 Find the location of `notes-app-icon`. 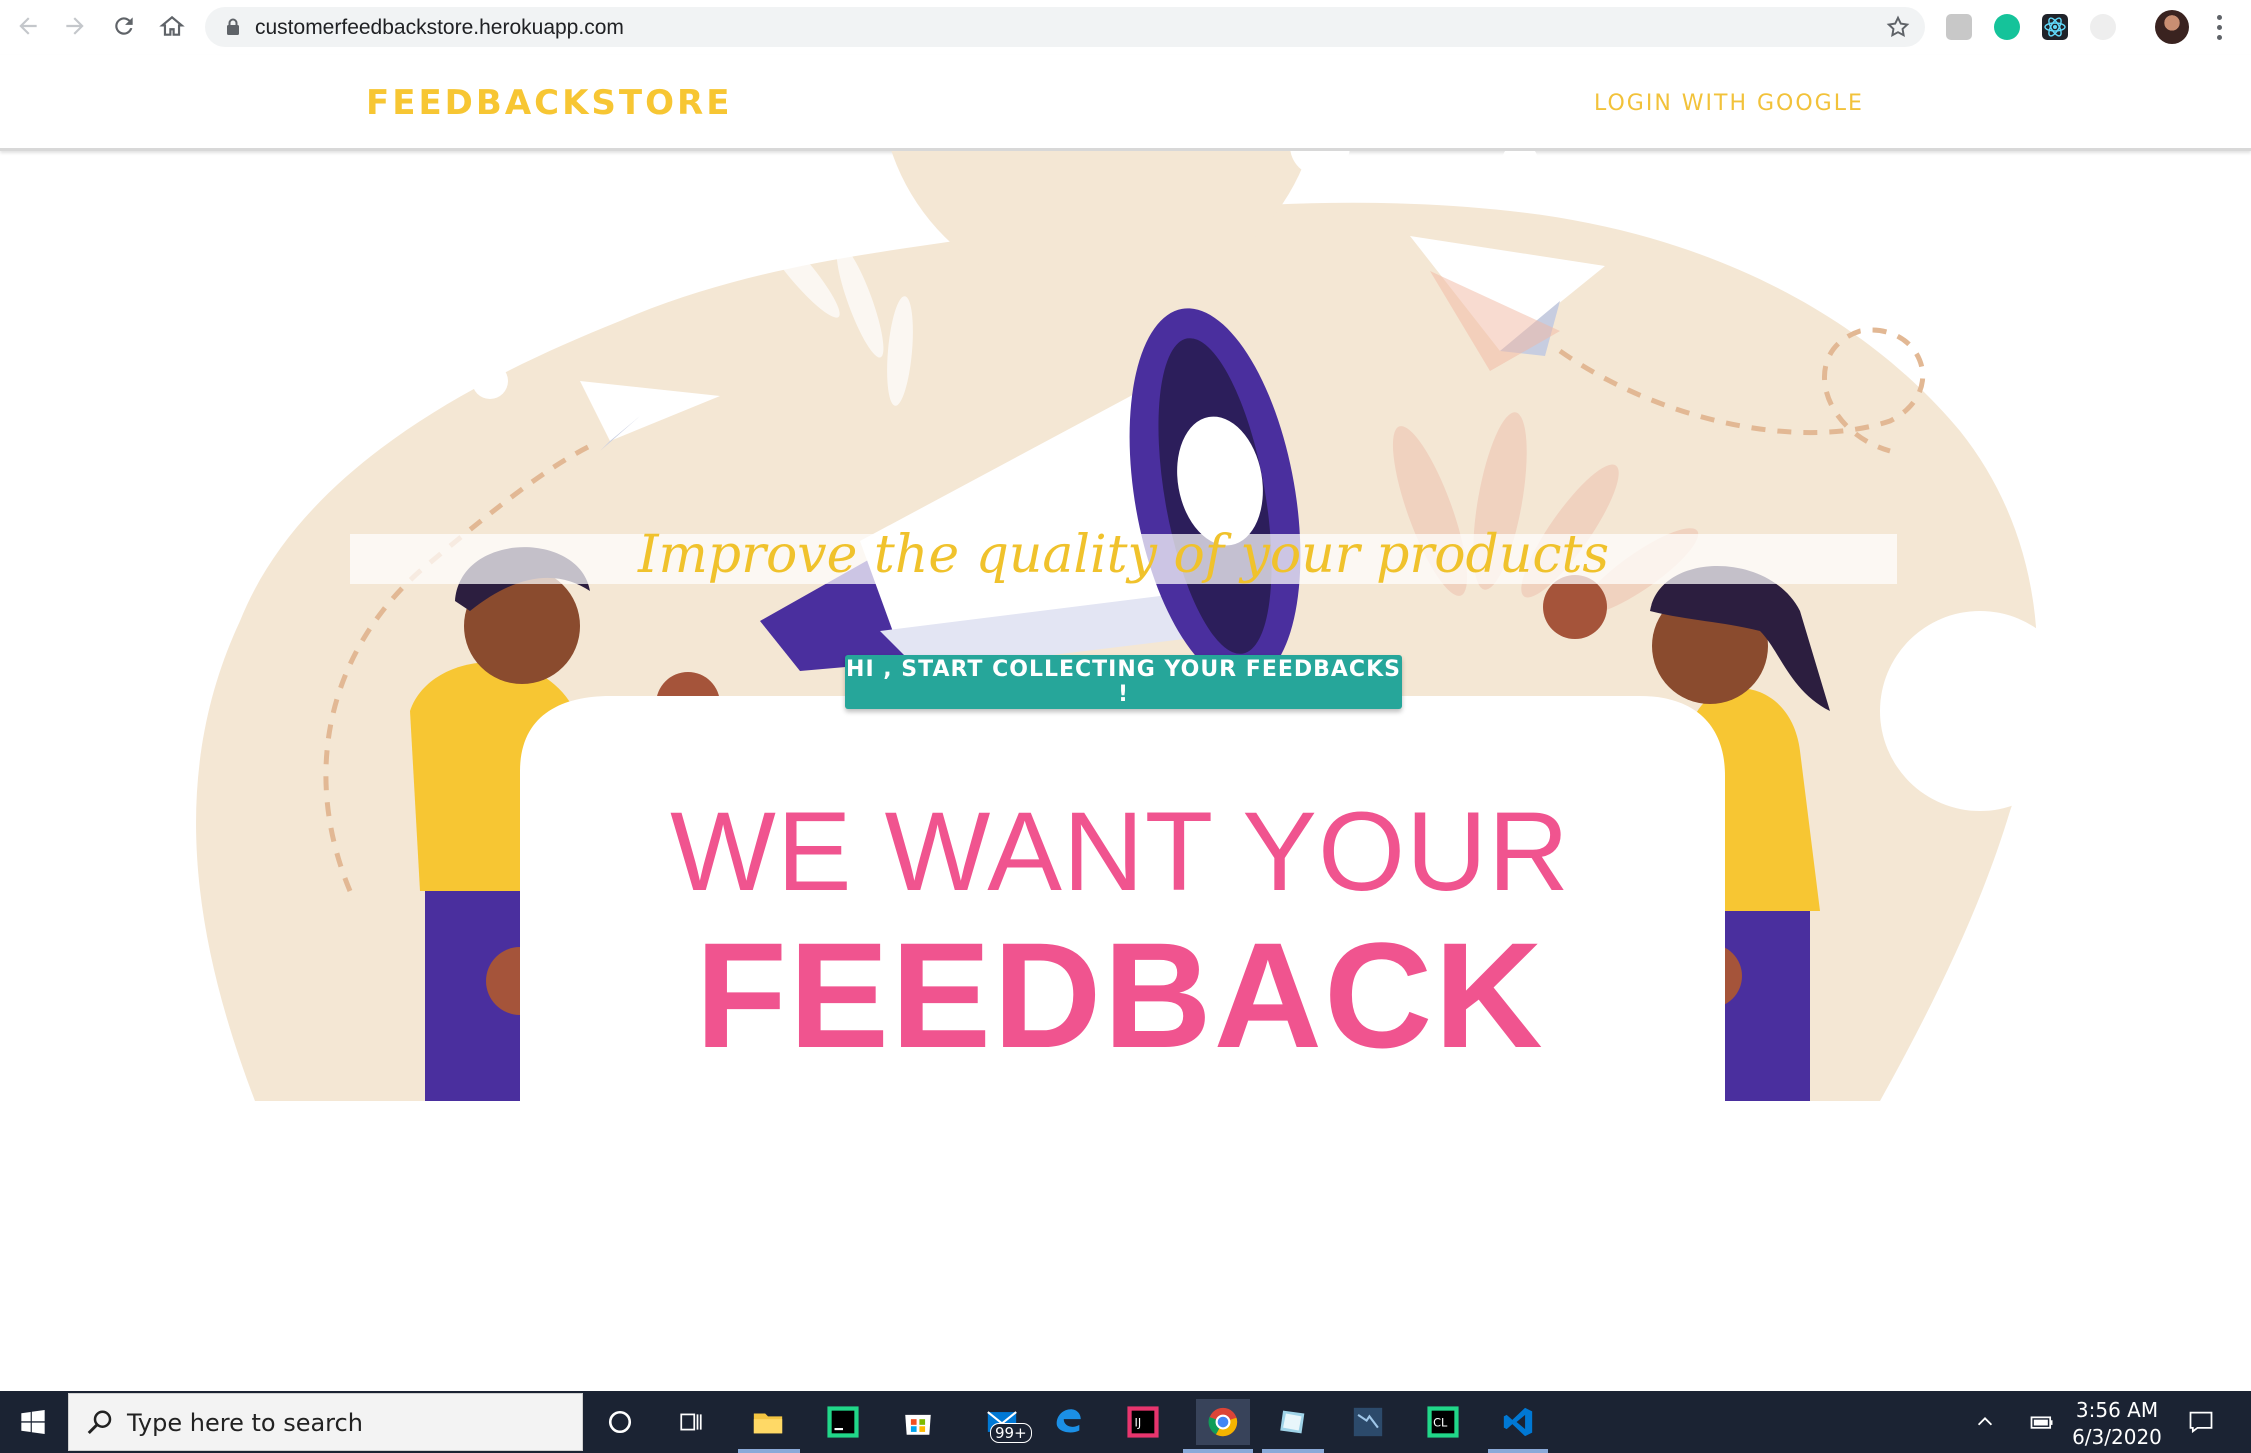

notes-app-icon is located at coordinates (1293, 1422).